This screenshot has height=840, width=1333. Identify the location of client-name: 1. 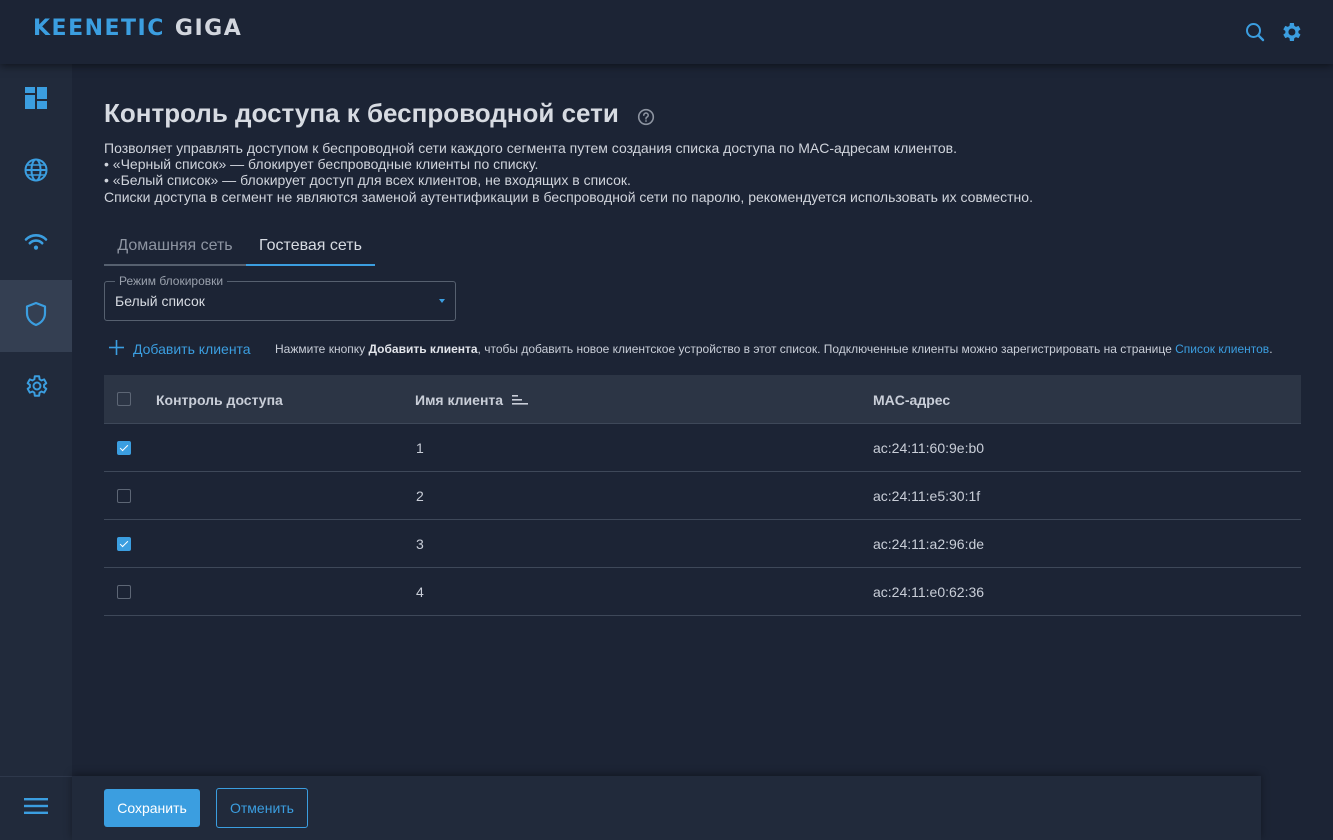
(420, 448).